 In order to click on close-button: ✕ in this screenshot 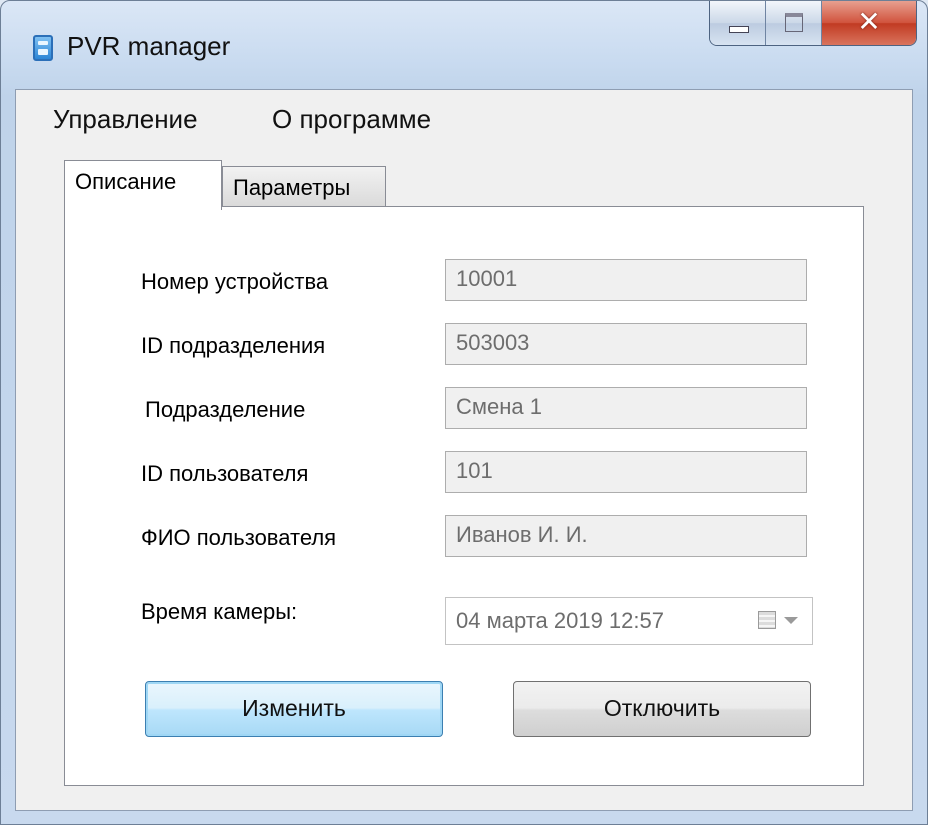, I will do `click(869, 23)`.